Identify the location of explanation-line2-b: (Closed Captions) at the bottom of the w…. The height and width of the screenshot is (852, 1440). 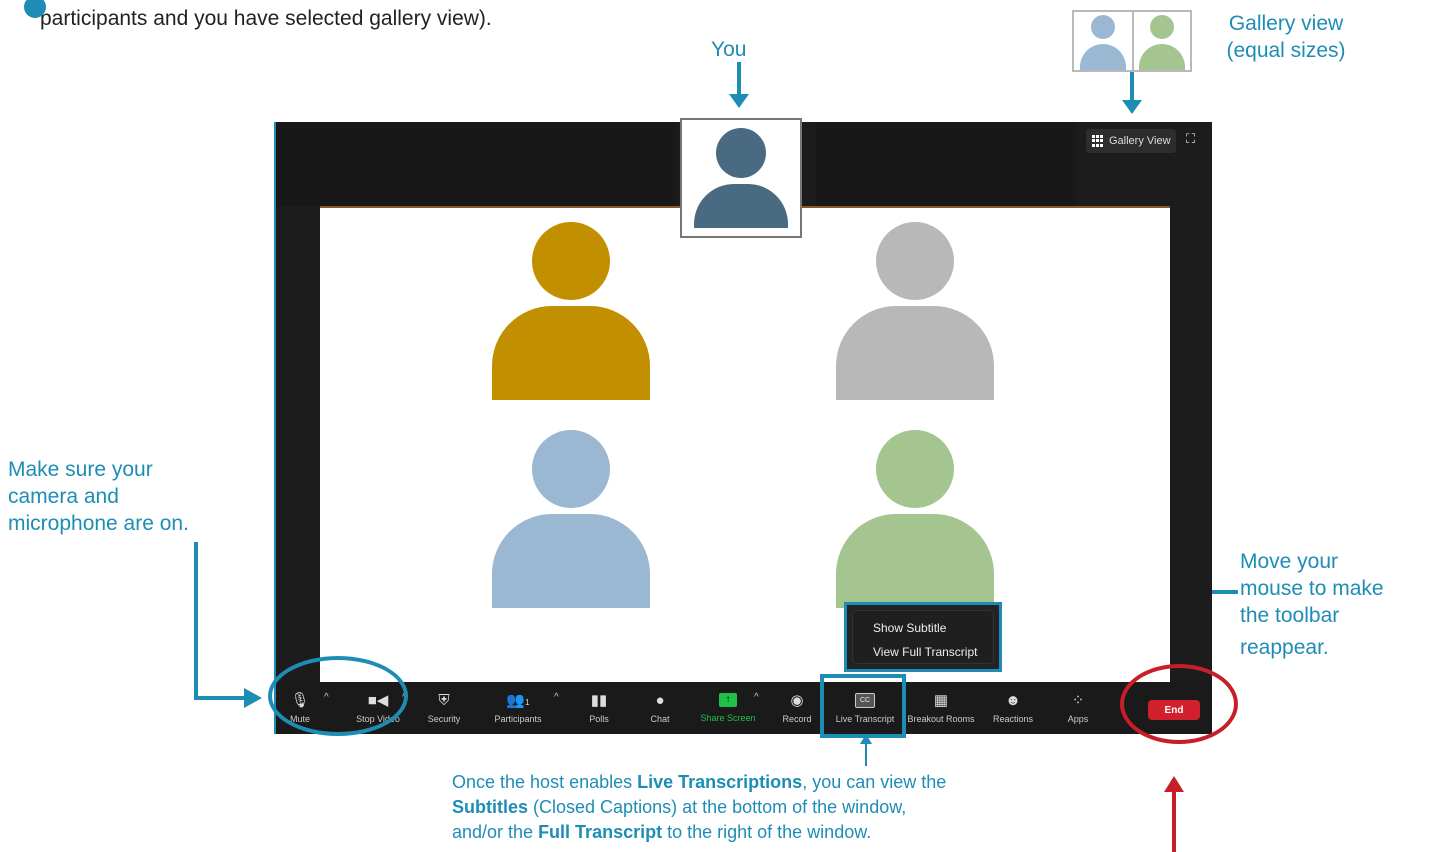
(717, 807).